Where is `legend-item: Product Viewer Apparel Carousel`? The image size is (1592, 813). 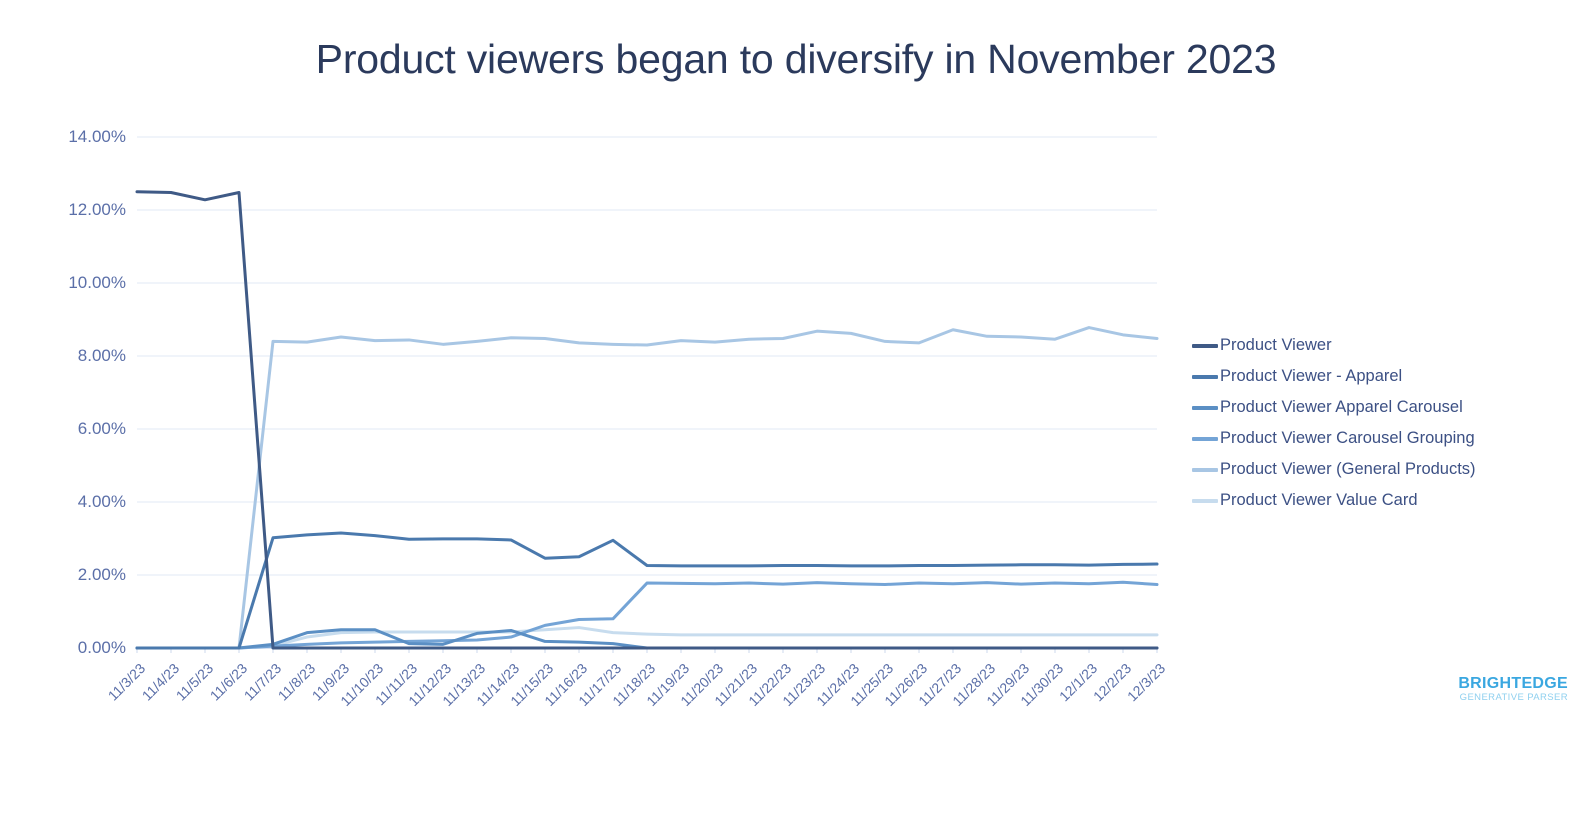
legend-item: Product Viewer Apparel Carousel is located at coordinates (1362, 407).